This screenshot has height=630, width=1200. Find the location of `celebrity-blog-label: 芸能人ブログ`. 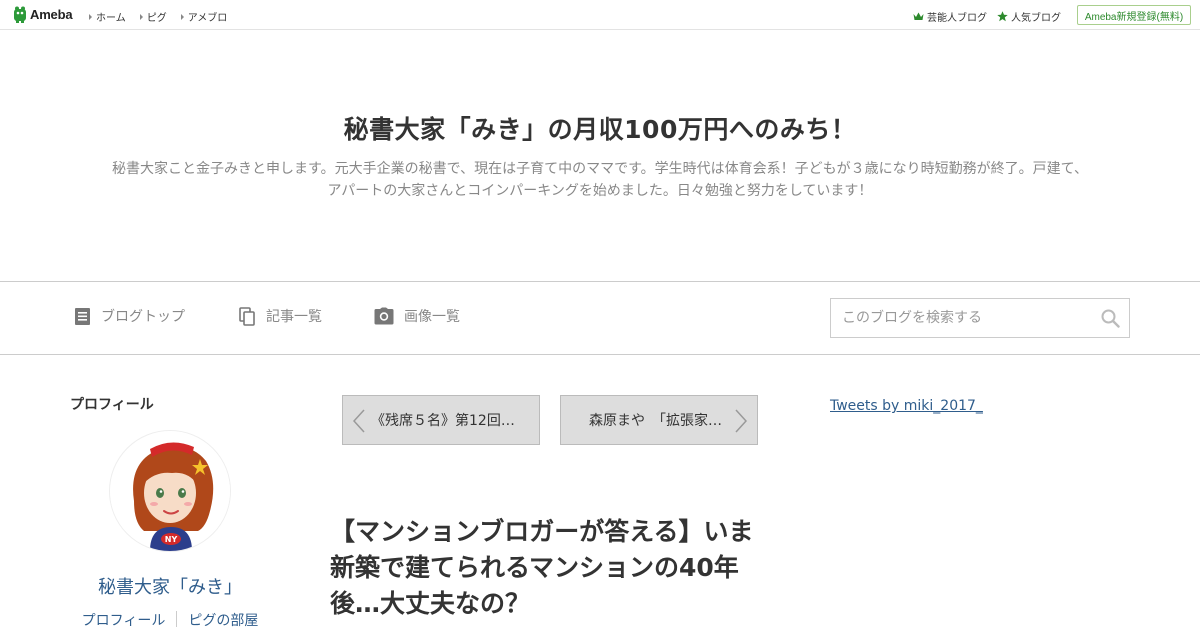

celebrity-blog-label: 芸能人ブログ is located at coordinates (957, 18).